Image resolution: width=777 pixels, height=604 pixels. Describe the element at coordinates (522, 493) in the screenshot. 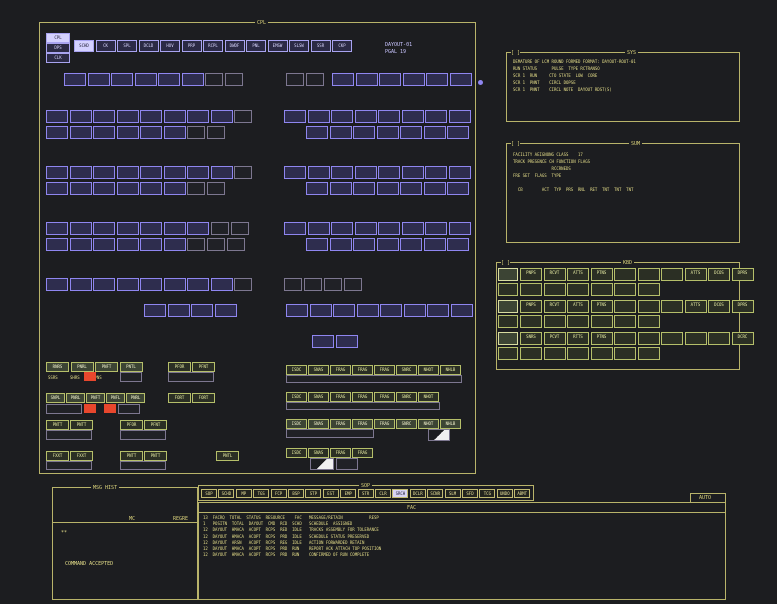

I see `sop-tab: ABMT` at that location.